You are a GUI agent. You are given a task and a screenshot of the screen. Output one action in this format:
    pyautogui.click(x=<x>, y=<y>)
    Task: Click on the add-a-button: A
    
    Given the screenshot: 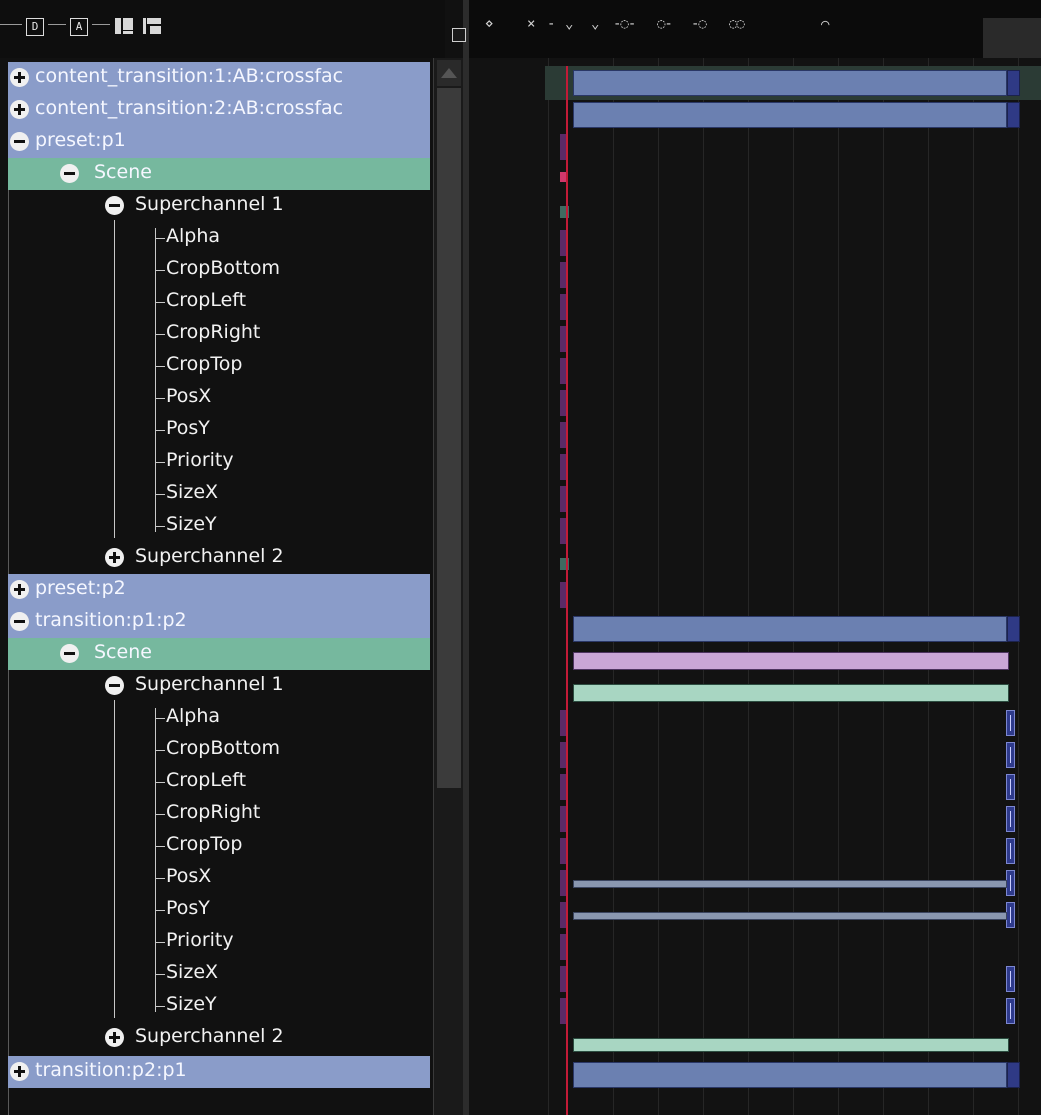 What is the action you would take?
    pyautogui.click(x=79, y=25)
    